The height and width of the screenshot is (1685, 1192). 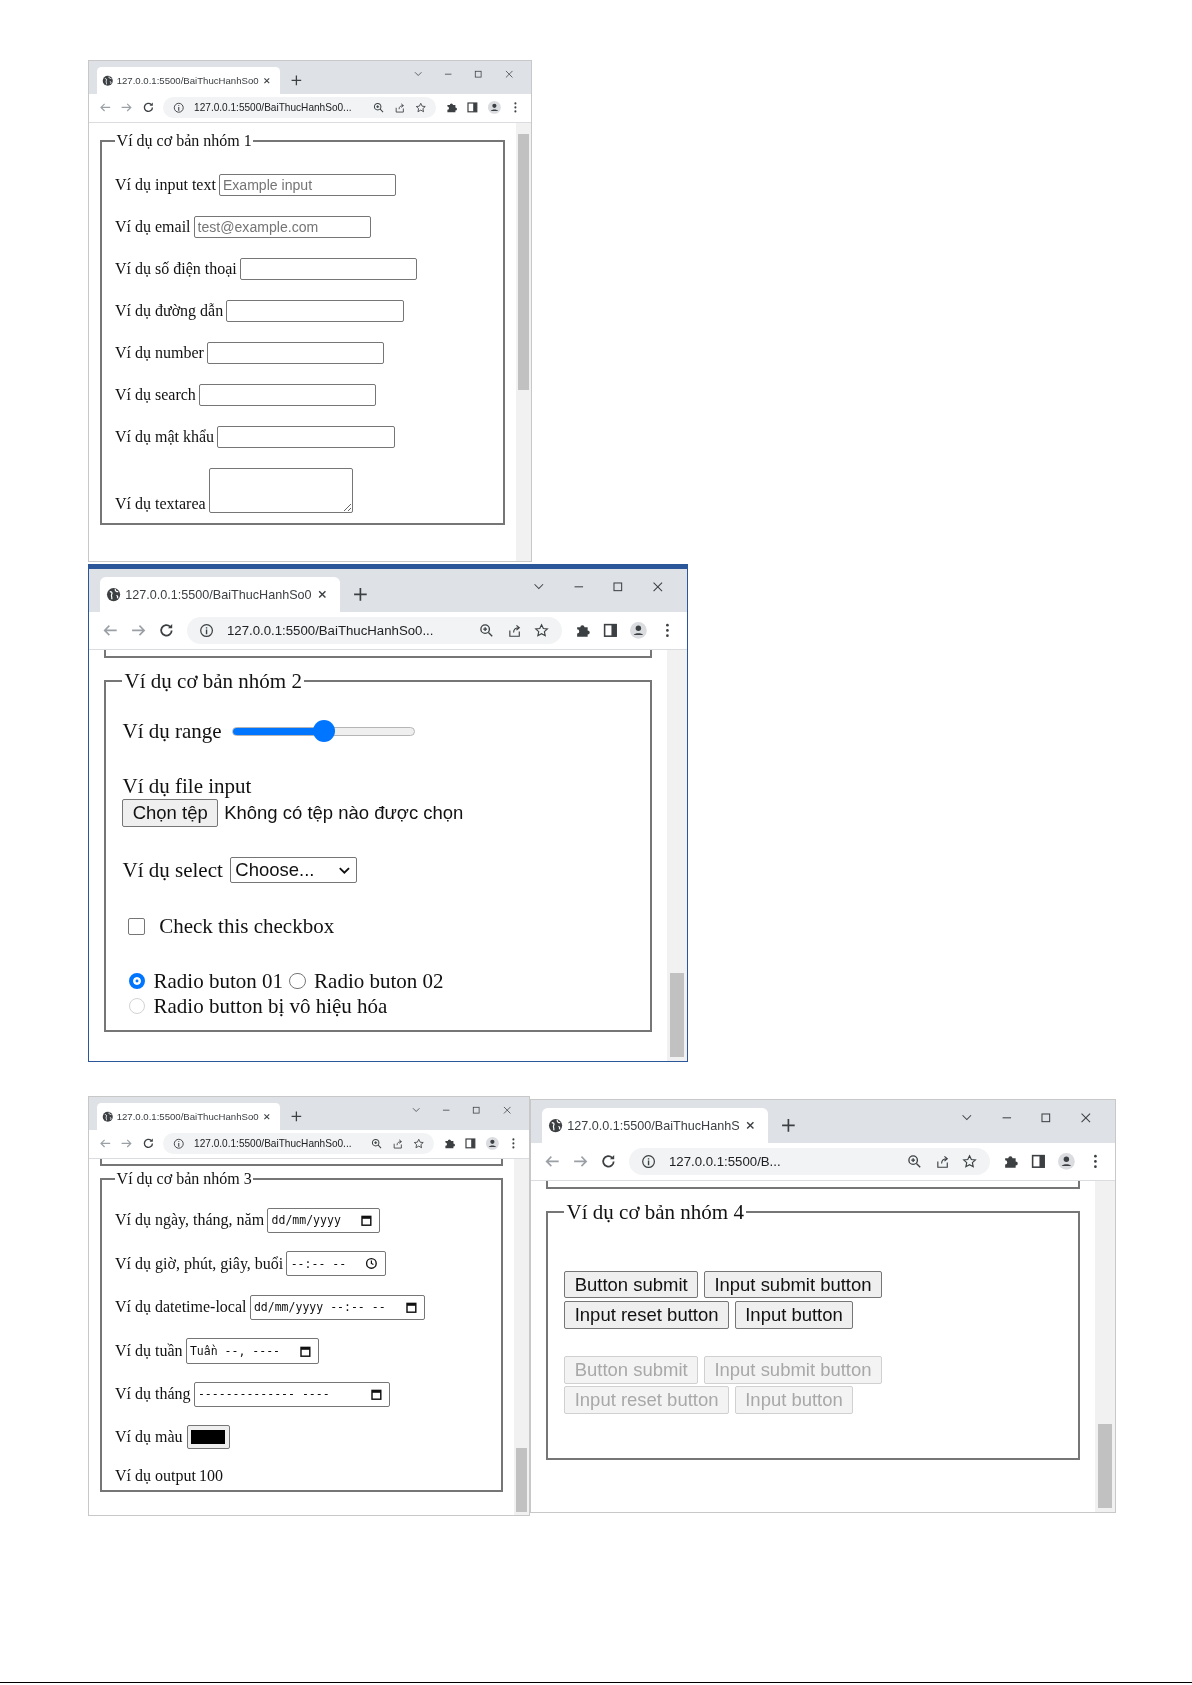 I want to click on range-slider, so click(x=323, y=731).